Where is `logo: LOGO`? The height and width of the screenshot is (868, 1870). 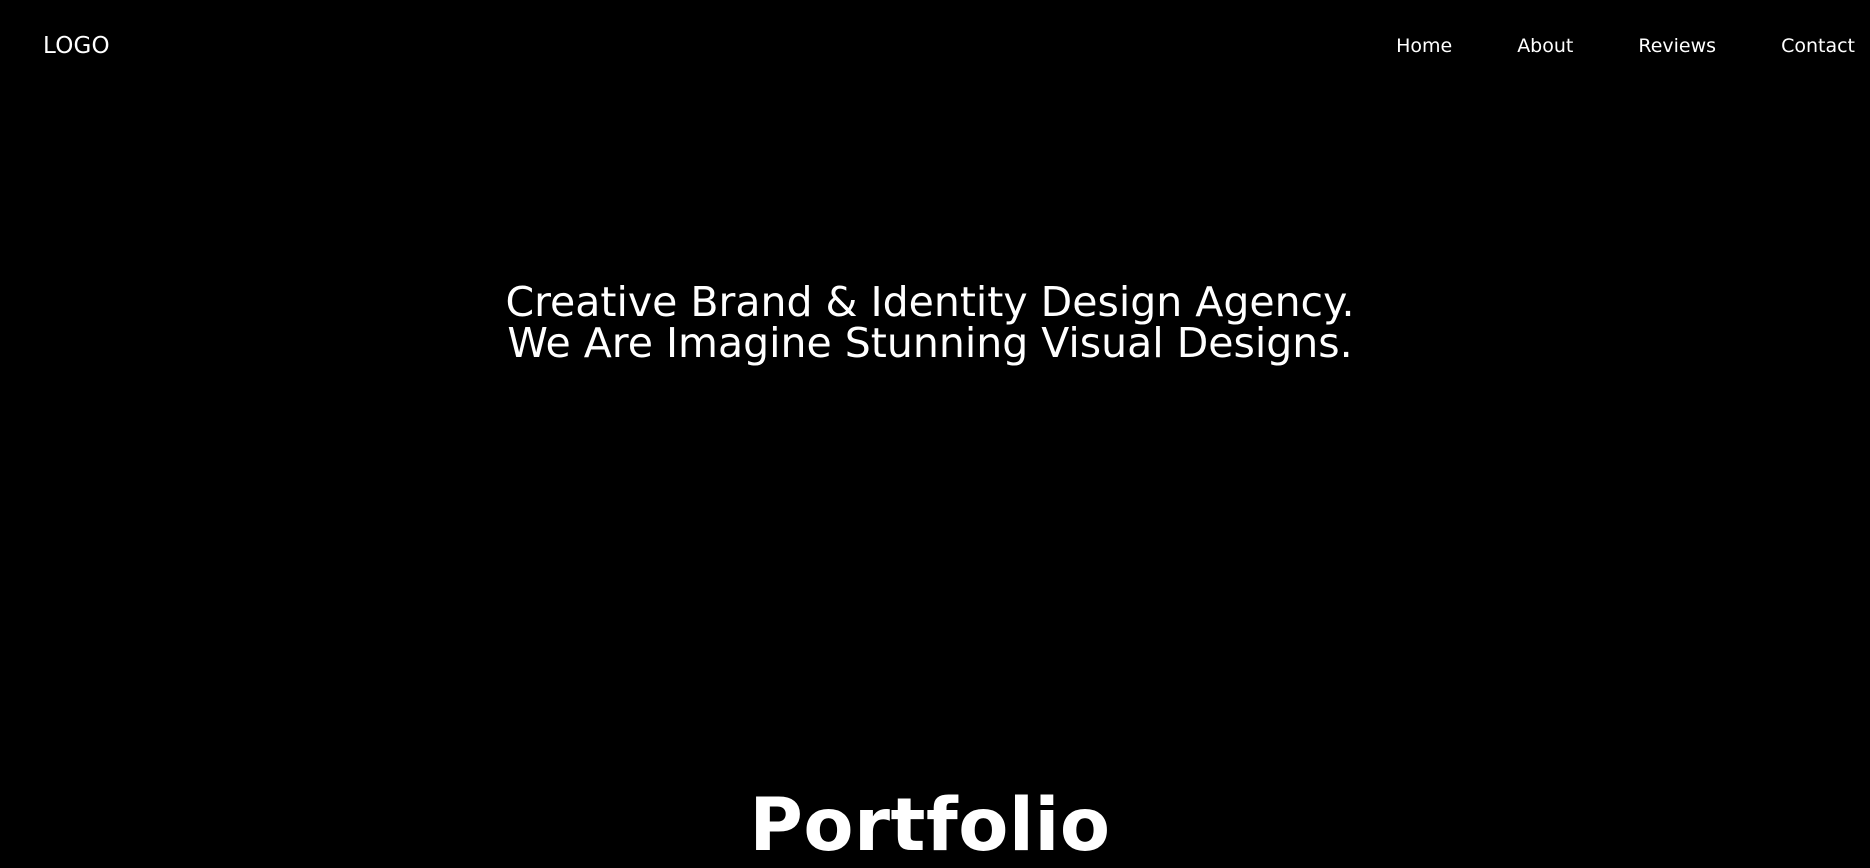 logo: LOGO is located at coordinates (76, 46).